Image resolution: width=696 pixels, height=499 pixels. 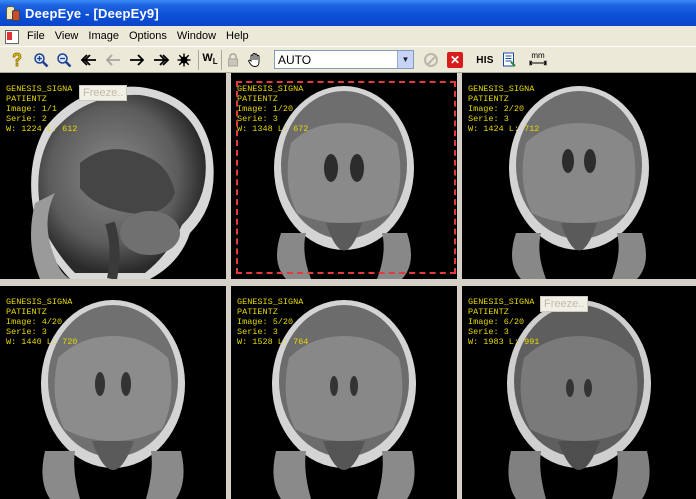 I want to click on pane-info-line-3: Image: 1/1, so click(x=32, y=109).